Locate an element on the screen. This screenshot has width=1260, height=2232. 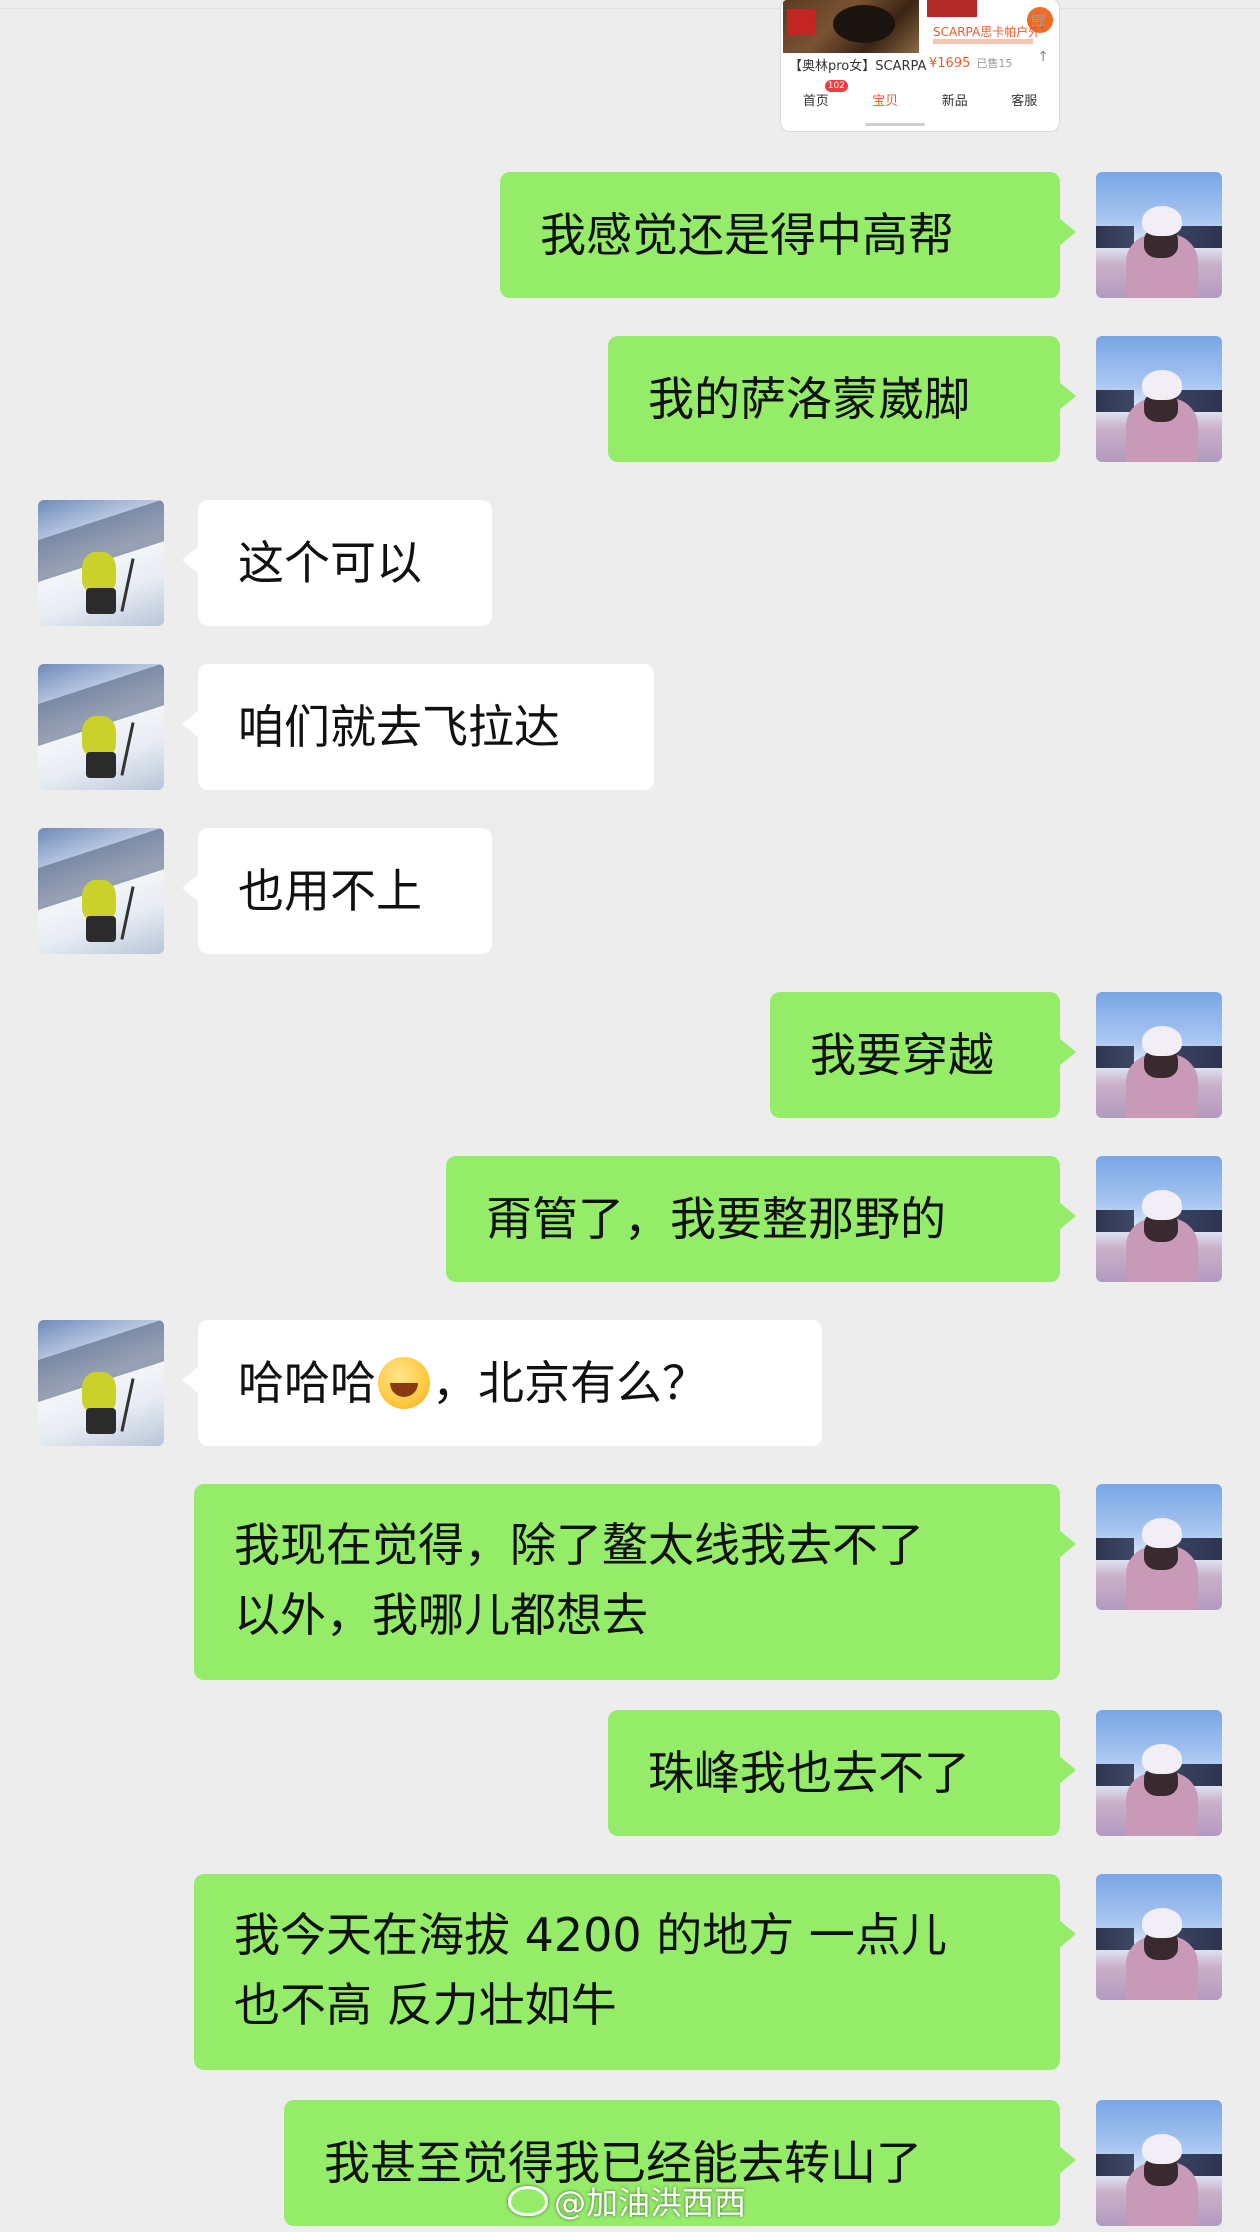
weibo-watermark: @加油洪西西 is located at coordinates (627, 2201).